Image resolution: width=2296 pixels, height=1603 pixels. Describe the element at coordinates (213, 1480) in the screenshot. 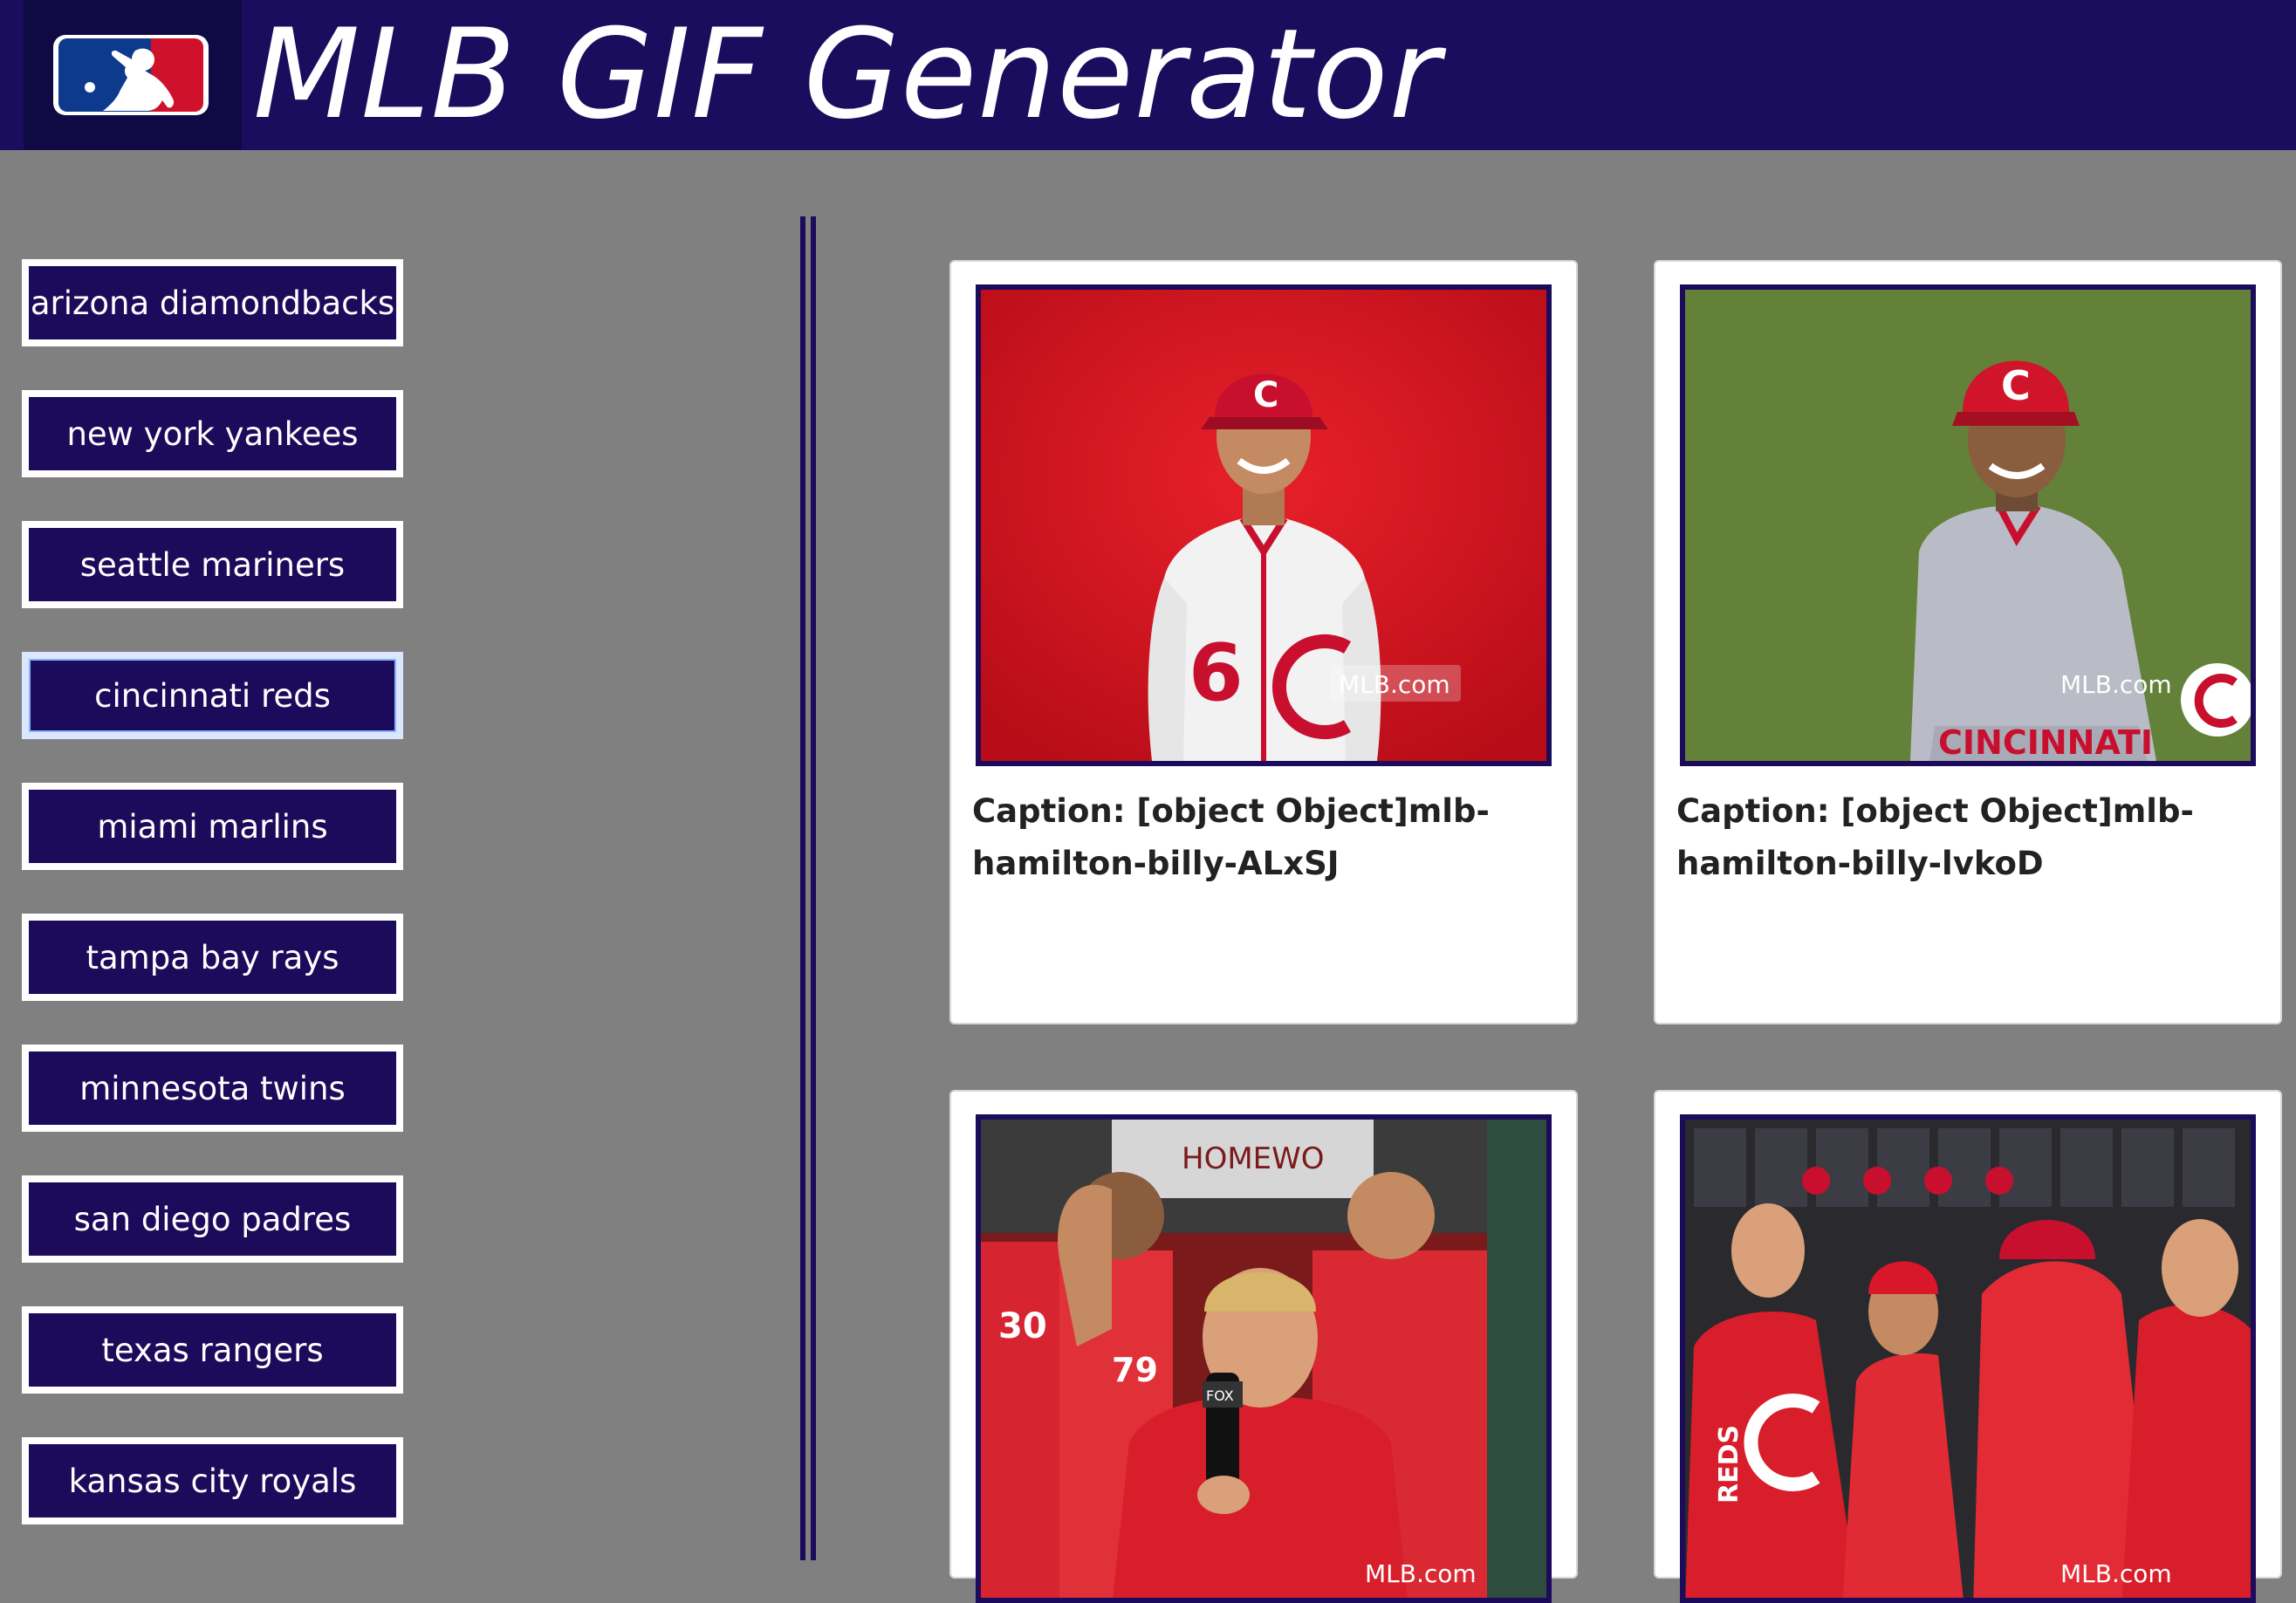

I see `team-button-kansas-city-royals: kansas city royals` at that location.